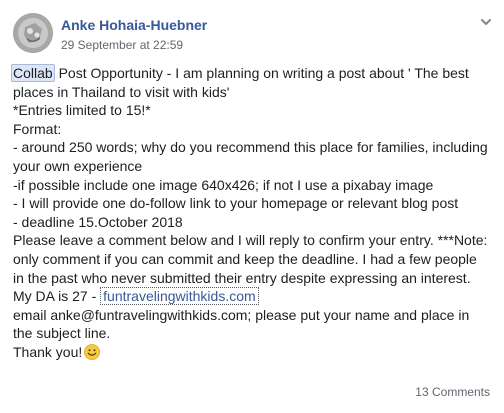  What do you see at coordinates (37, 128) in the screenshot?
I see `post-line: Format:` at bounding box center [37, 128].